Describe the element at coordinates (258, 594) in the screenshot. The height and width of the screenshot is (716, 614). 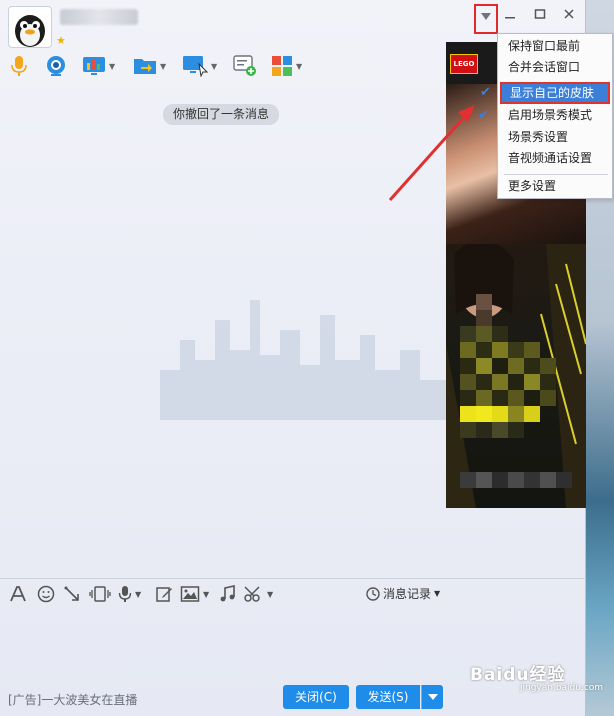
I see `screenshot-icon: ▼` at that location.